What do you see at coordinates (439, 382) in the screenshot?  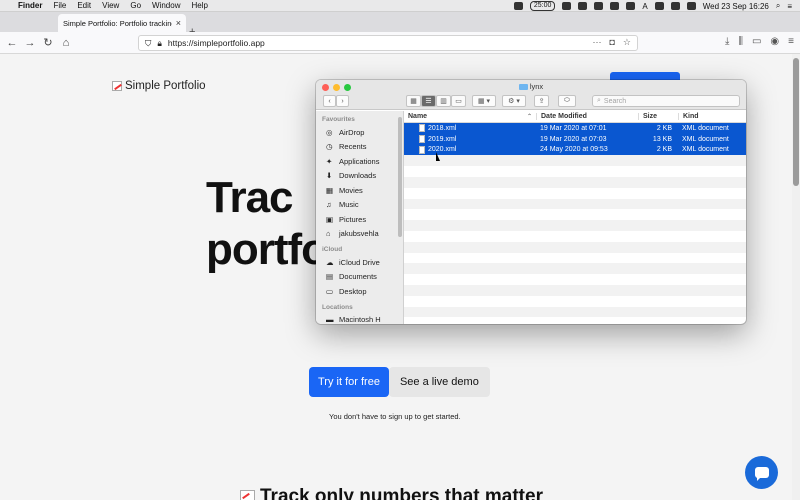 I see `live-demo-button: See a live demo` at bounding box center [439, 382].